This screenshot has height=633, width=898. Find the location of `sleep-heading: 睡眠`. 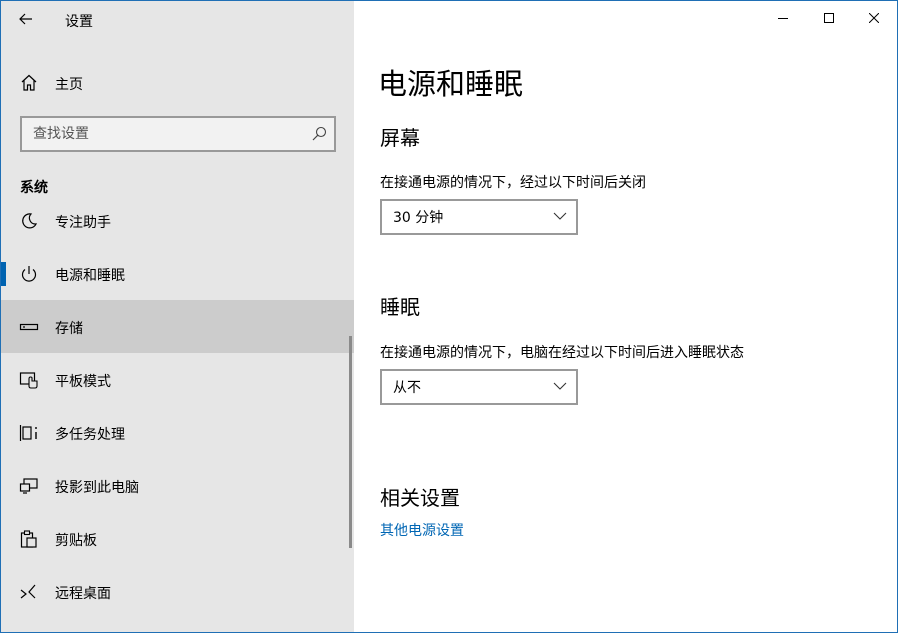

sleep-heading: 睡眠 is located at coordinates (400, 307).